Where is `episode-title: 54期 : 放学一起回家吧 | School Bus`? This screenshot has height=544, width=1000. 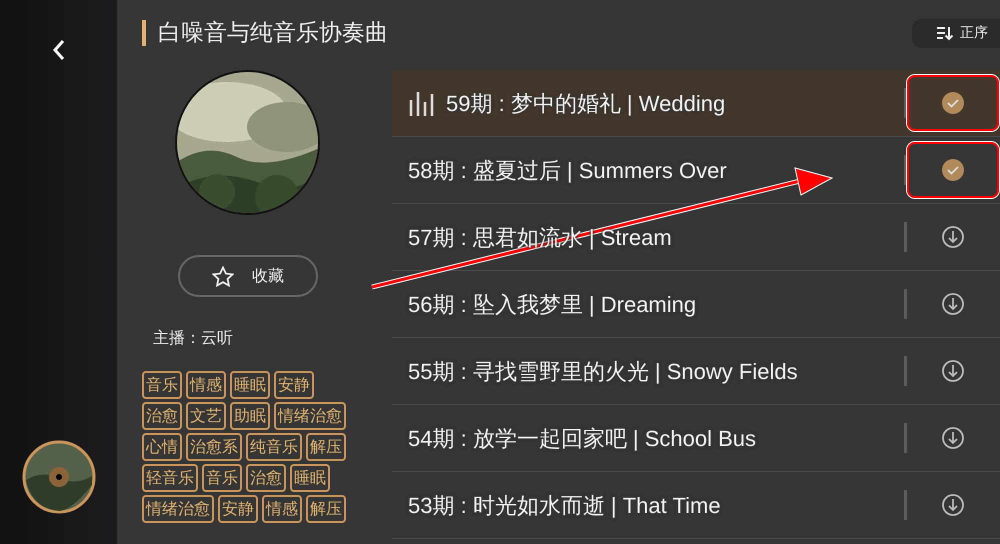 episode-title: 54期 : 放学一起回家吧 | School Bus is located at coordinates (582, 438).